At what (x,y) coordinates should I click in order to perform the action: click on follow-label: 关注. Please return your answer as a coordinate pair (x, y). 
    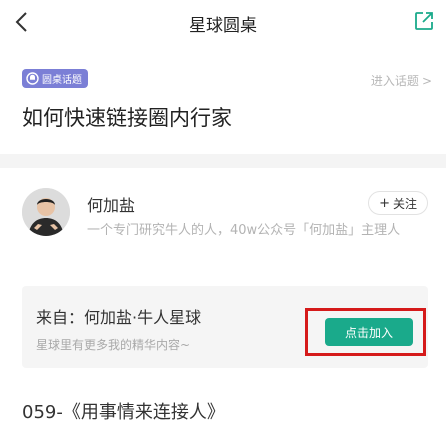
    Looking at the image, I should click on (404, 203).